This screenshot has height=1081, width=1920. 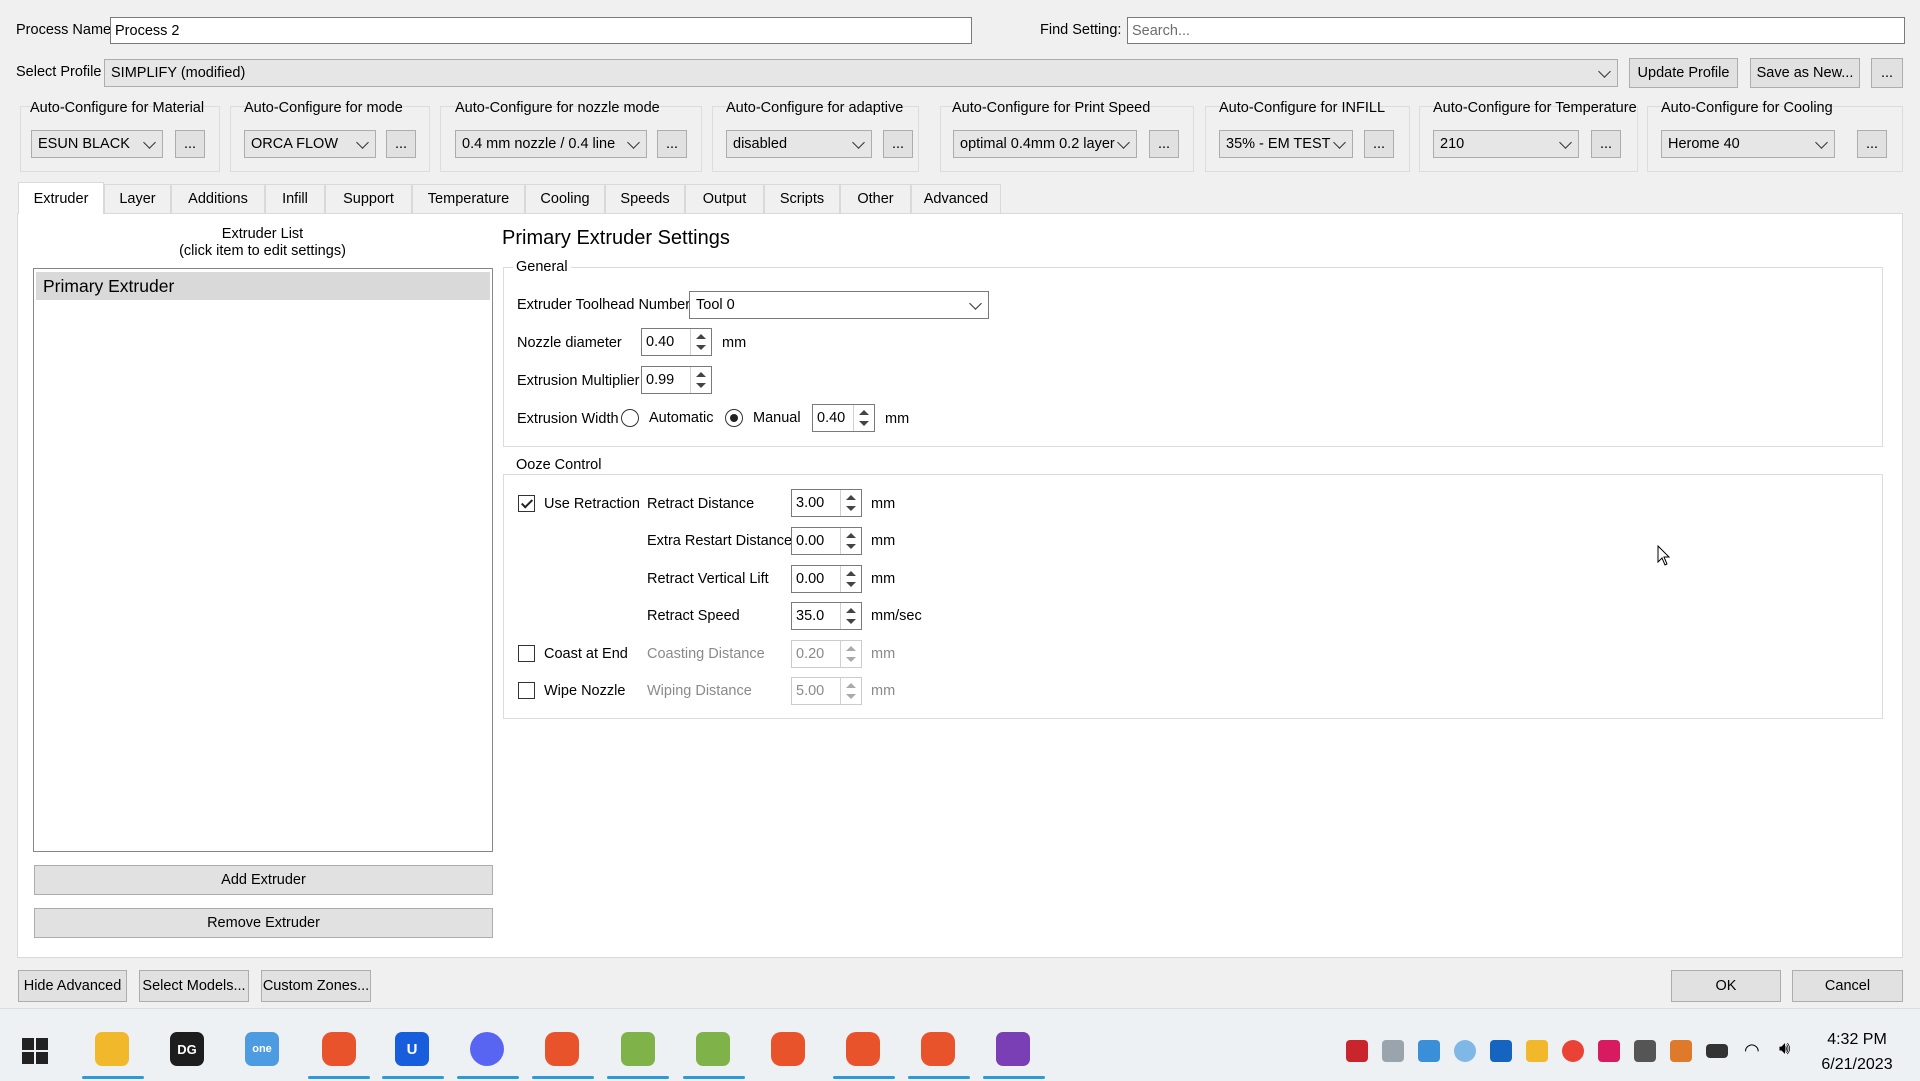 What do you see at coordinates (826, 616) in the screenshot?
I see `retract-speed-spinbox: 35.0` at bounding box center [826, 616].